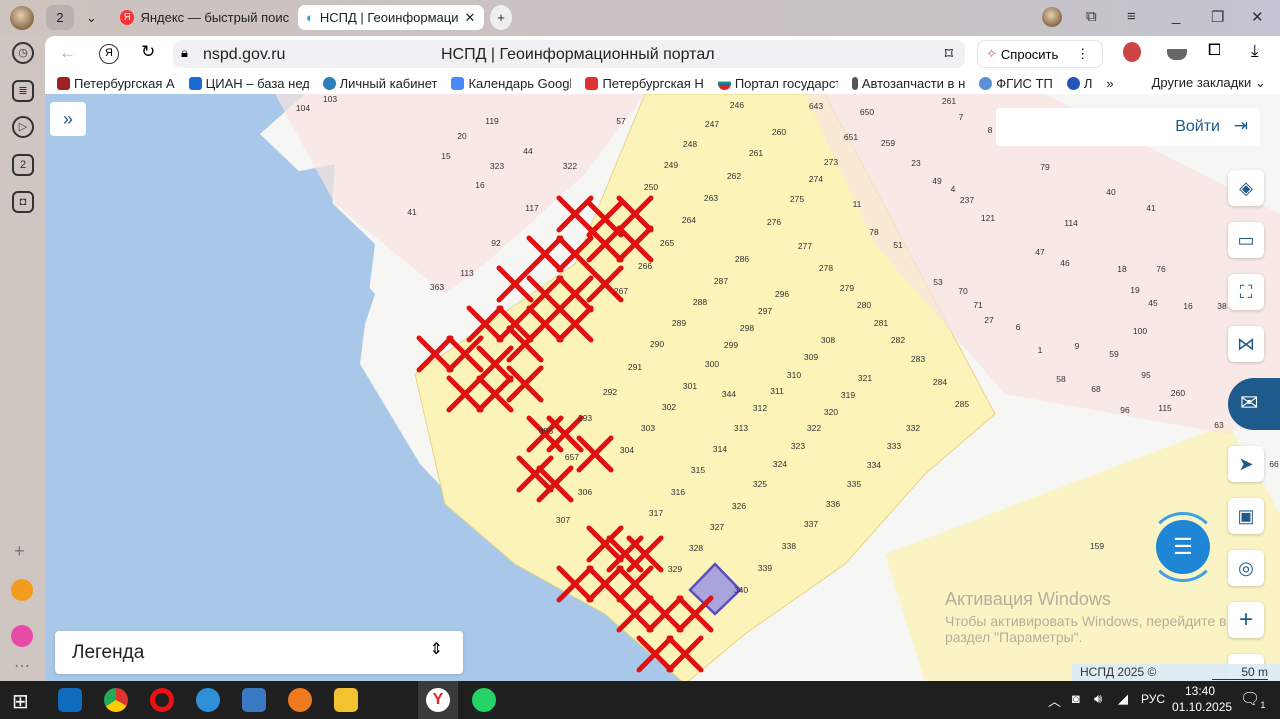 The width and height of the screenshot is (1280, 719). Describe the element at coordinates (1095, 389) in the screenshot. I see `pink-parcel-label: 68` at that location.